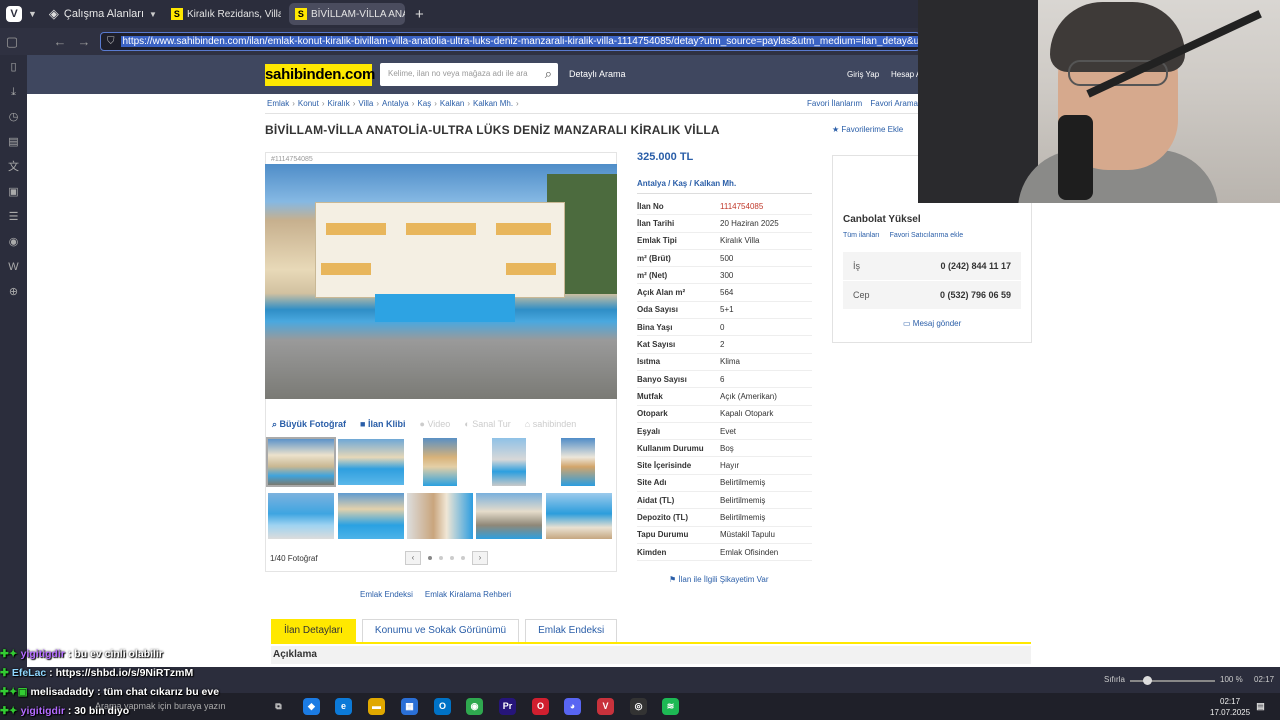 The image size is (1280, 720). What do you see at coordinates (13, 167) in the screenshot?
I see `translate-icon: 文` at bounding box center [13, 167].